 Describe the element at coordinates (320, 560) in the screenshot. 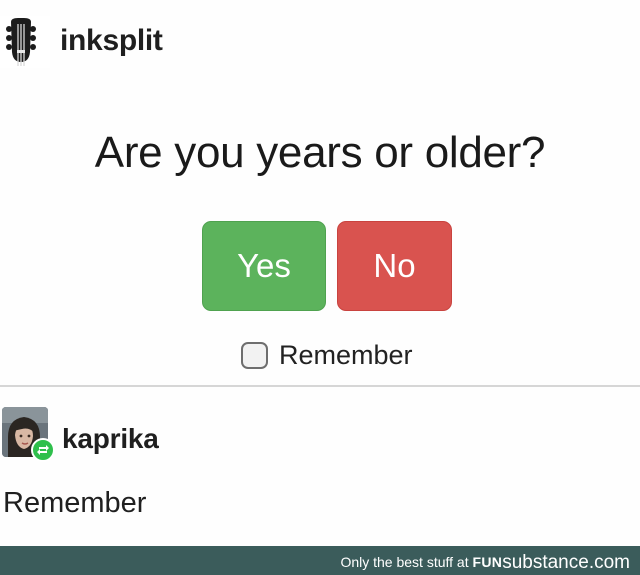

I see `watermark-banner: Only the best stuff at FUNsubstance.com` at that location.